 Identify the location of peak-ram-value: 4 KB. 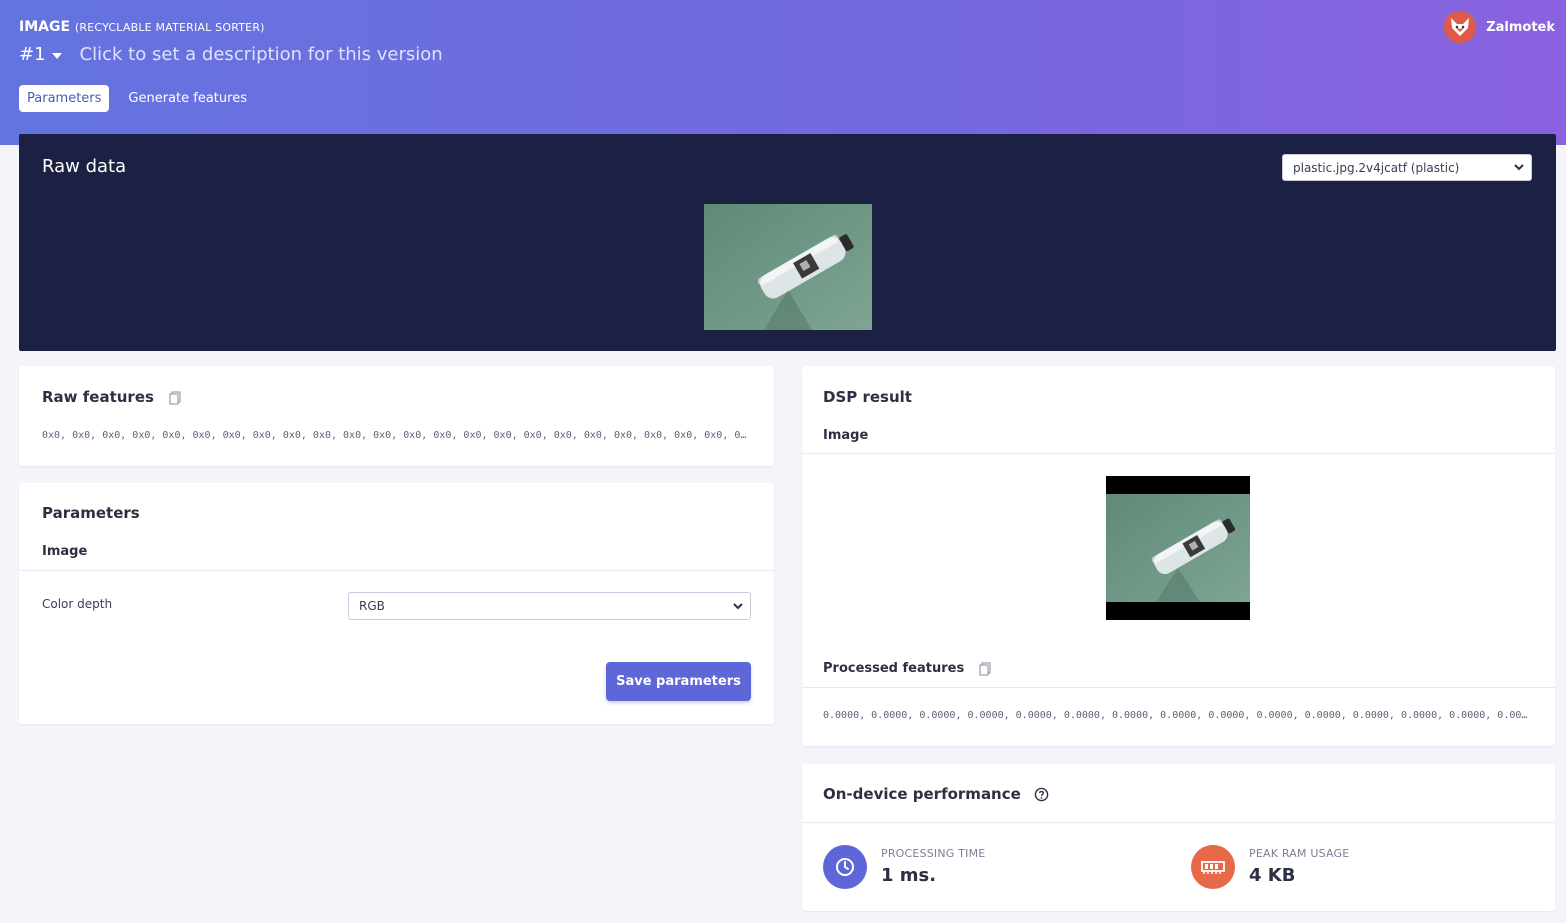
(1272, 875).